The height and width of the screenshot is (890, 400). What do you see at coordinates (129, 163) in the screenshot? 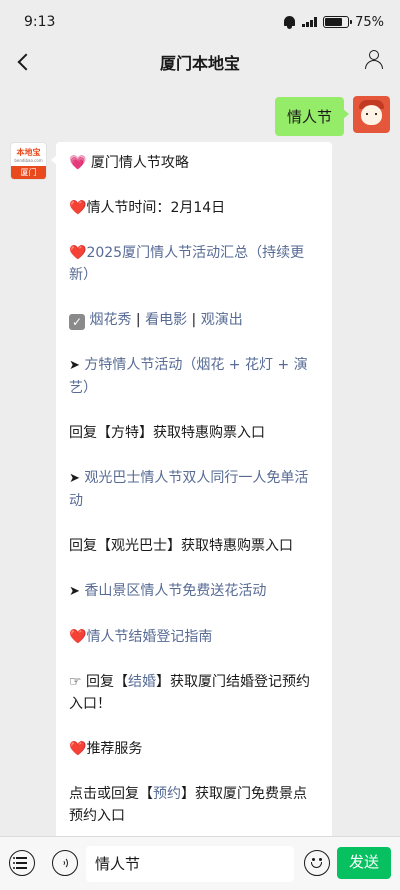
I see `guide-heading: 💗 厦门情人节攻略` at bounding box center [129, 163].